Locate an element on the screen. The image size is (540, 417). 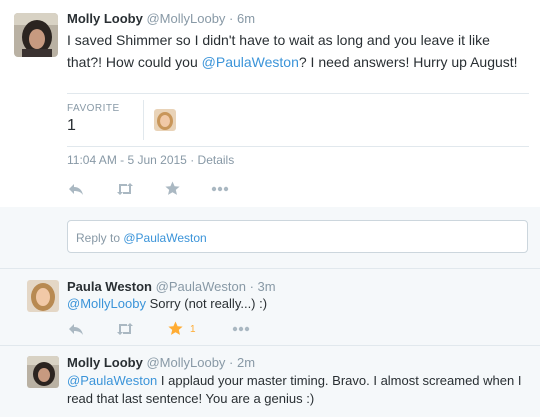
tweet-timestamp-line: 11:04 AM - 5 Jun 2015 · Details is located at coordinates (150, 160).